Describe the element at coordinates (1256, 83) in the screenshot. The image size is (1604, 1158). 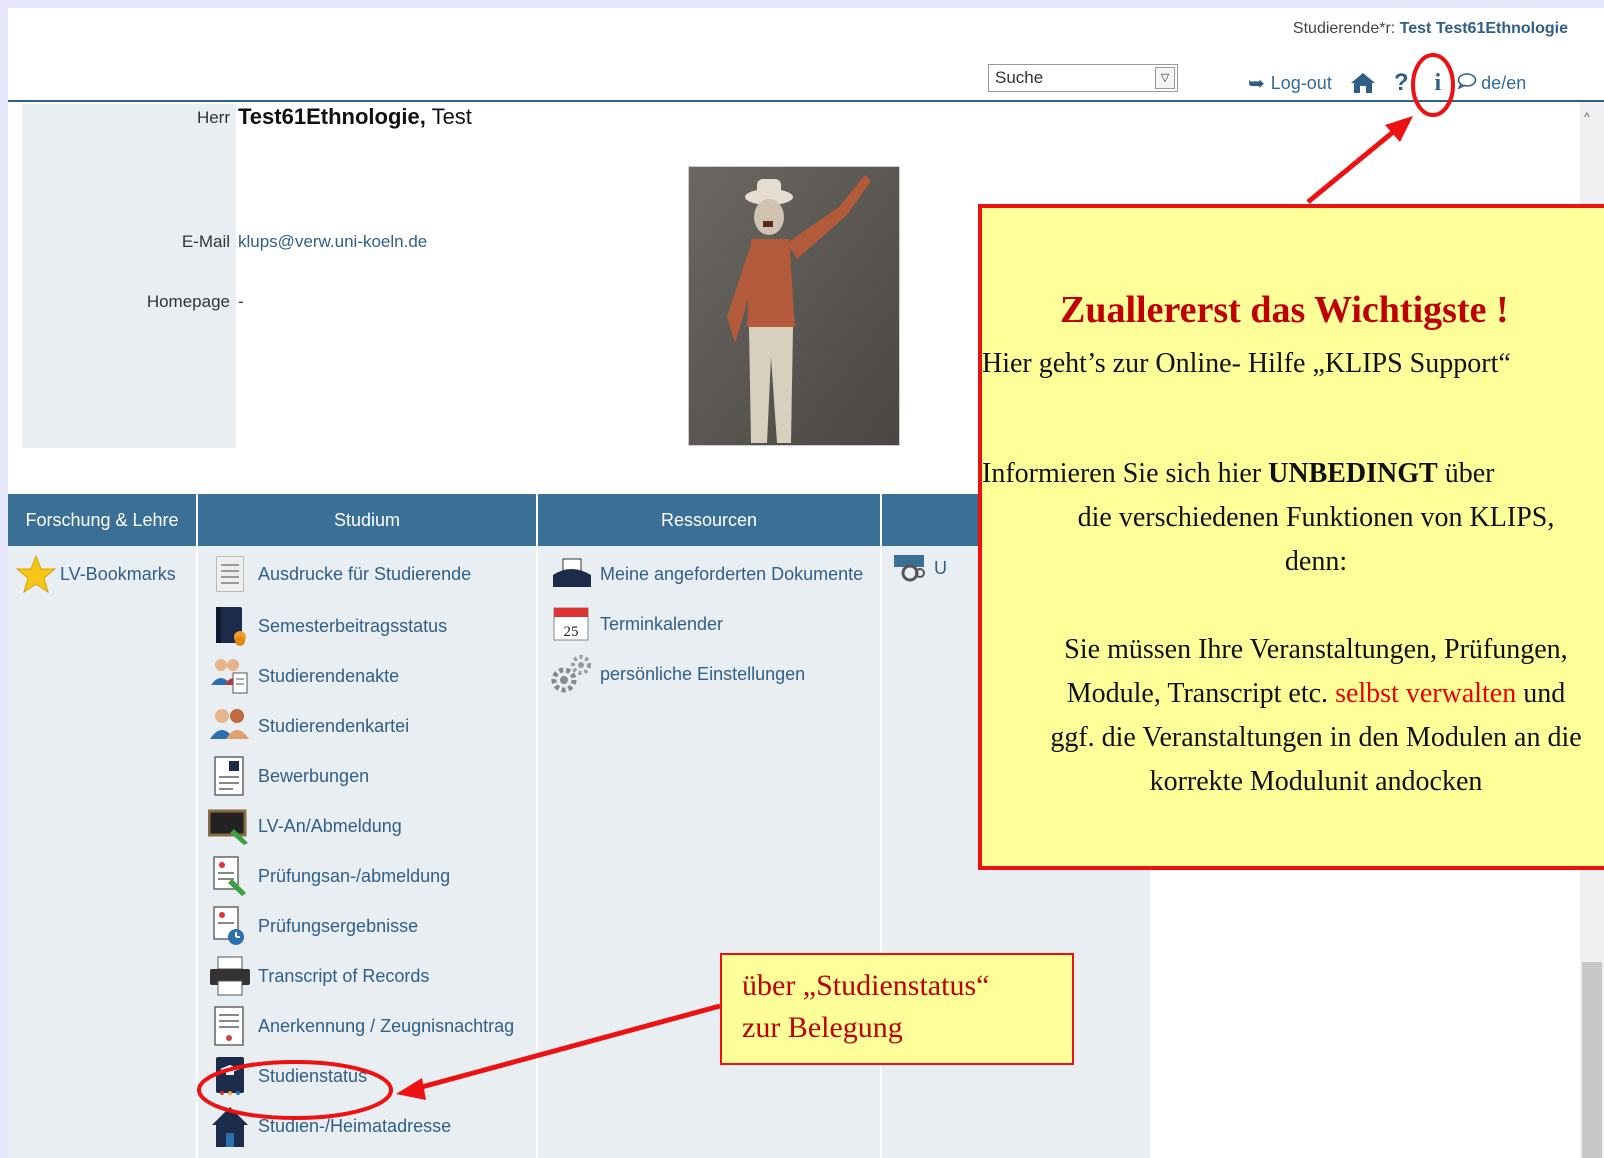
I see `logout-icon: ➥` at that location.